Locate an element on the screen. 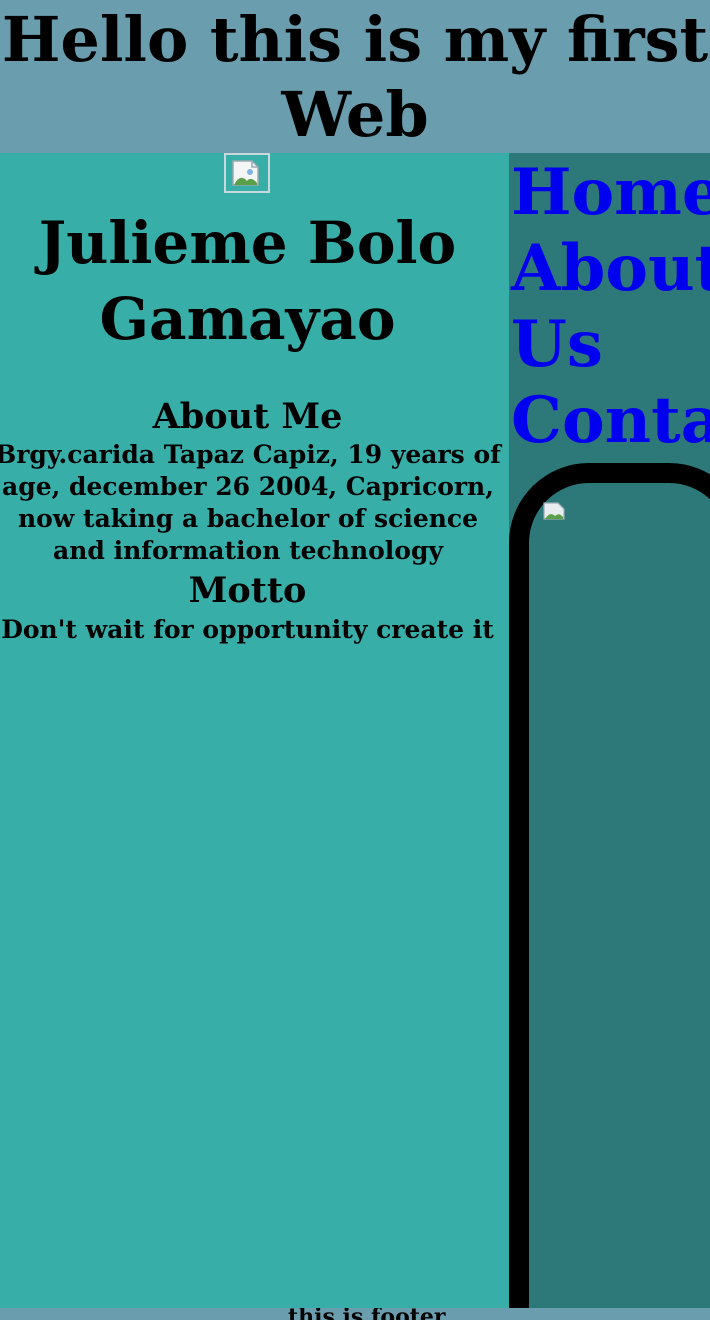  nav-item-contact: Contact is located at coordinates (610, 421).